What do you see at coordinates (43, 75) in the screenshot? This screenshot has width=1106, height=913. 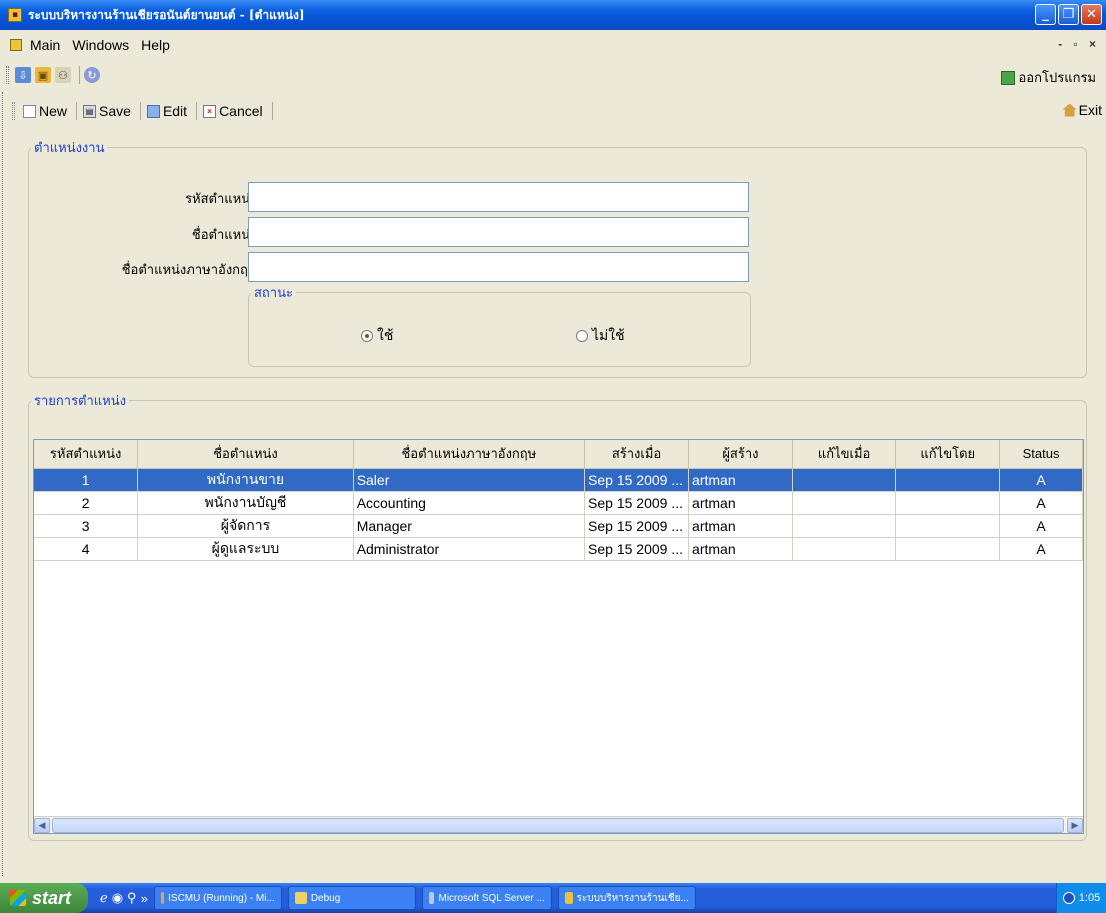 I see `lock-icon: ▣` at bounding box center [43, 75].